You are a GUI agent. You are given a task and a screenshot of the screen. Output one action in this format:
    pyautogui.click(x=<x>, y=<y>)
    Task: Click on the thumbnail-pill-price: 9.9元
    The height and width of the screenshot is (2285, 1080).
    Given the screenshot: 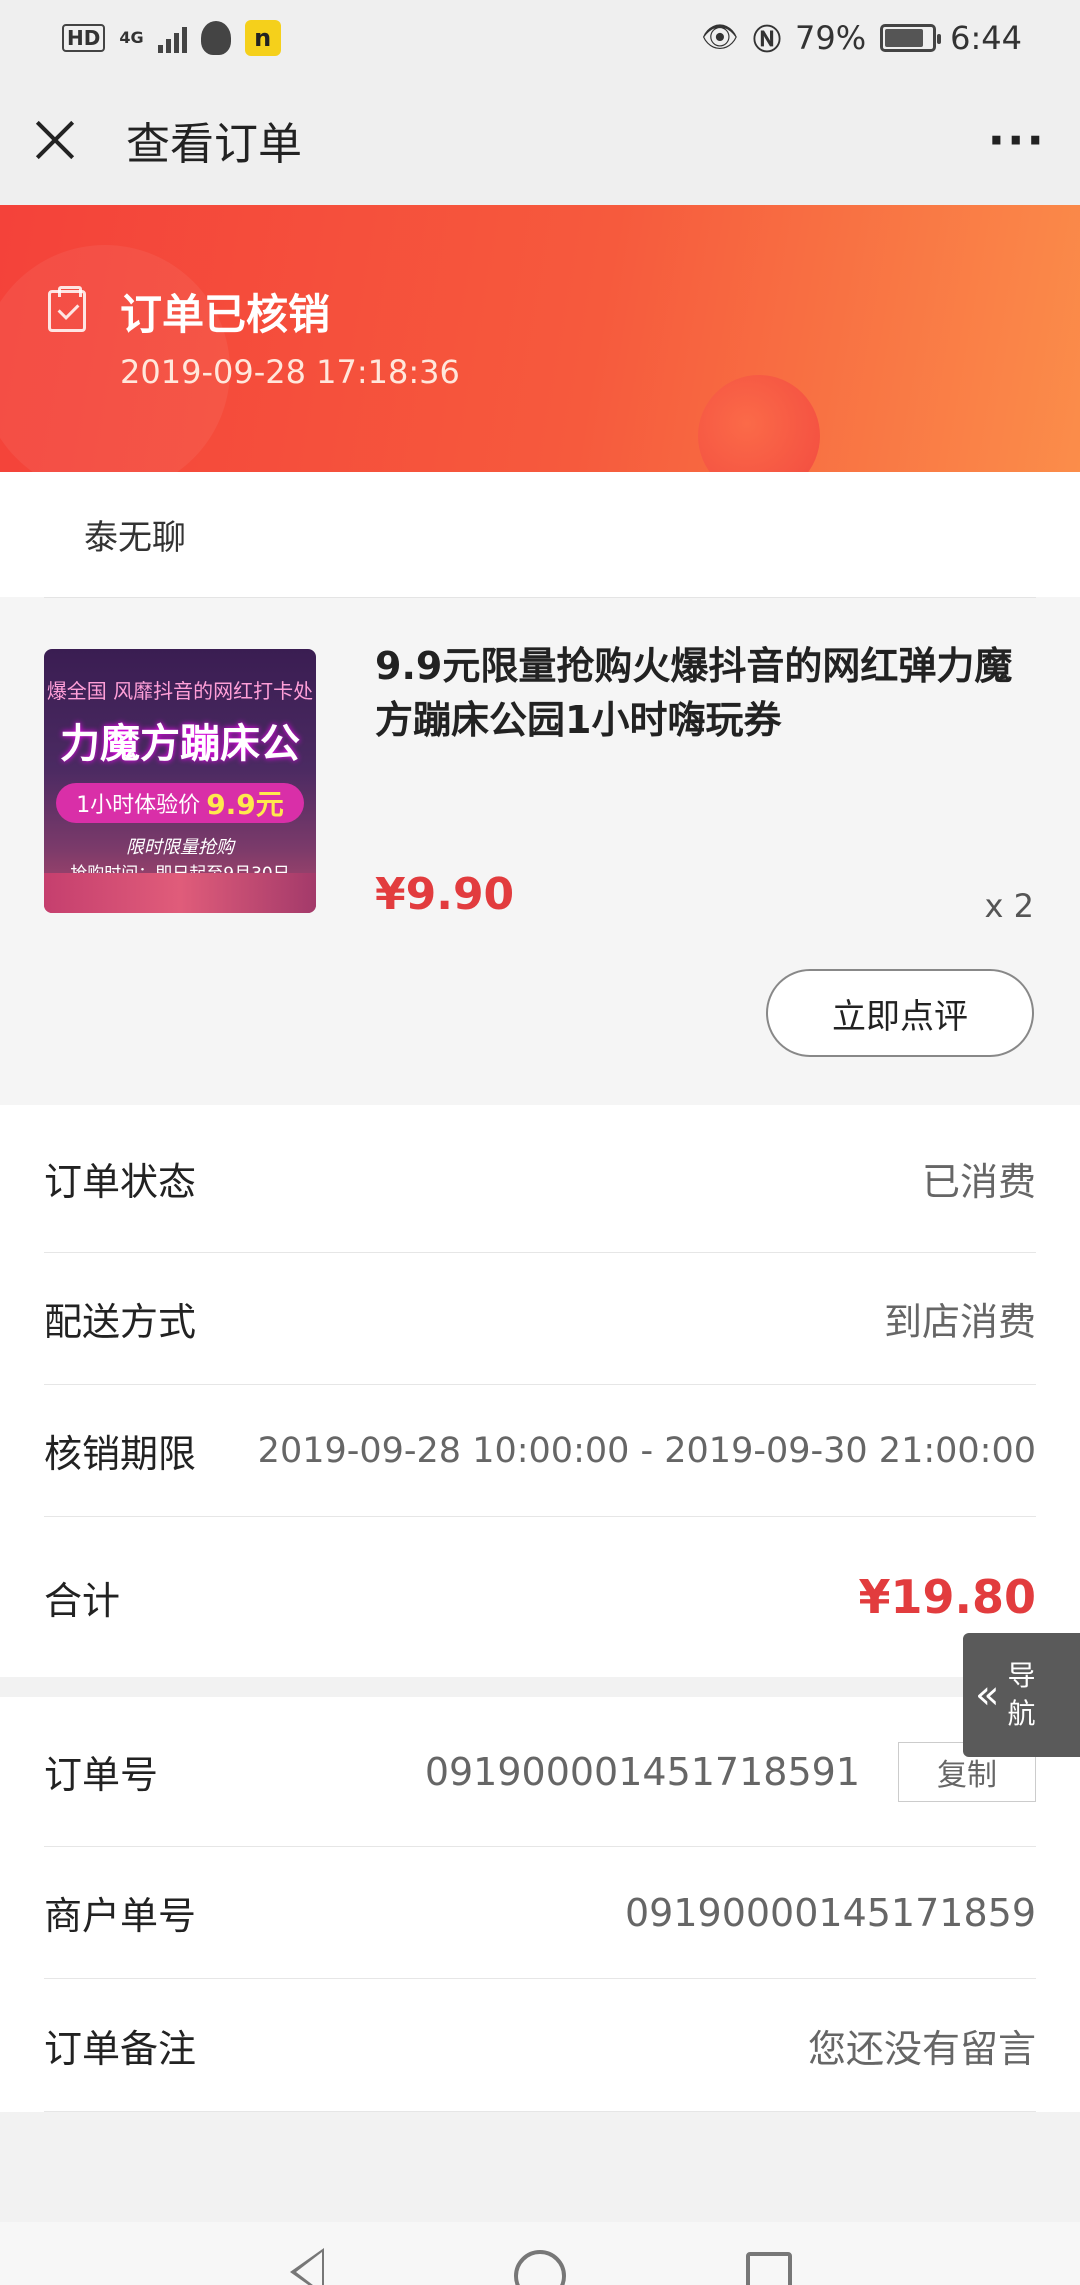 What is the action you would take?
    pyautogui.click(x=245, y=804)
    